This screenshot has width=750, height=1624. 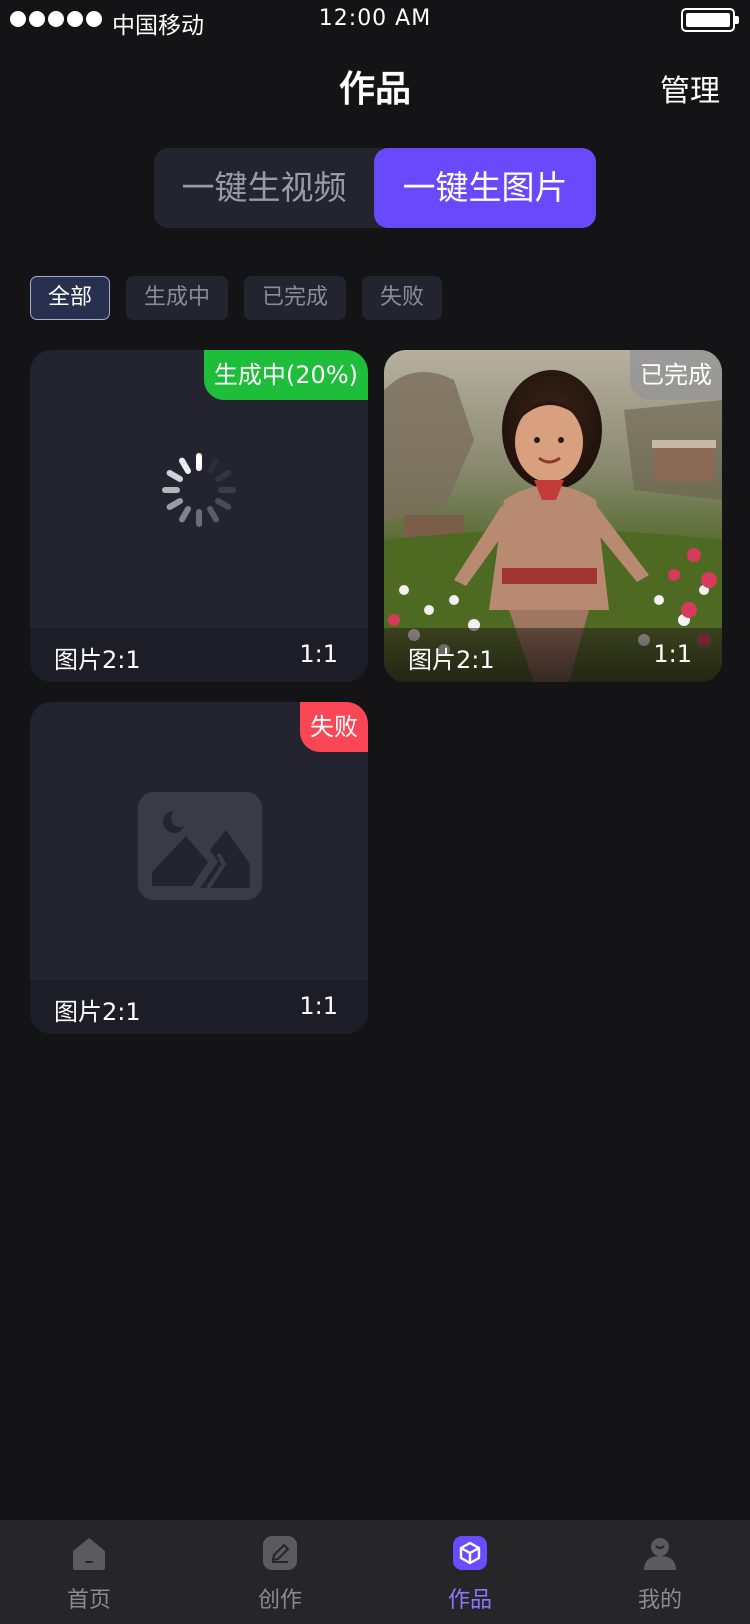 I want to click on tab-label: 首页, so click(x=88, y=1600).